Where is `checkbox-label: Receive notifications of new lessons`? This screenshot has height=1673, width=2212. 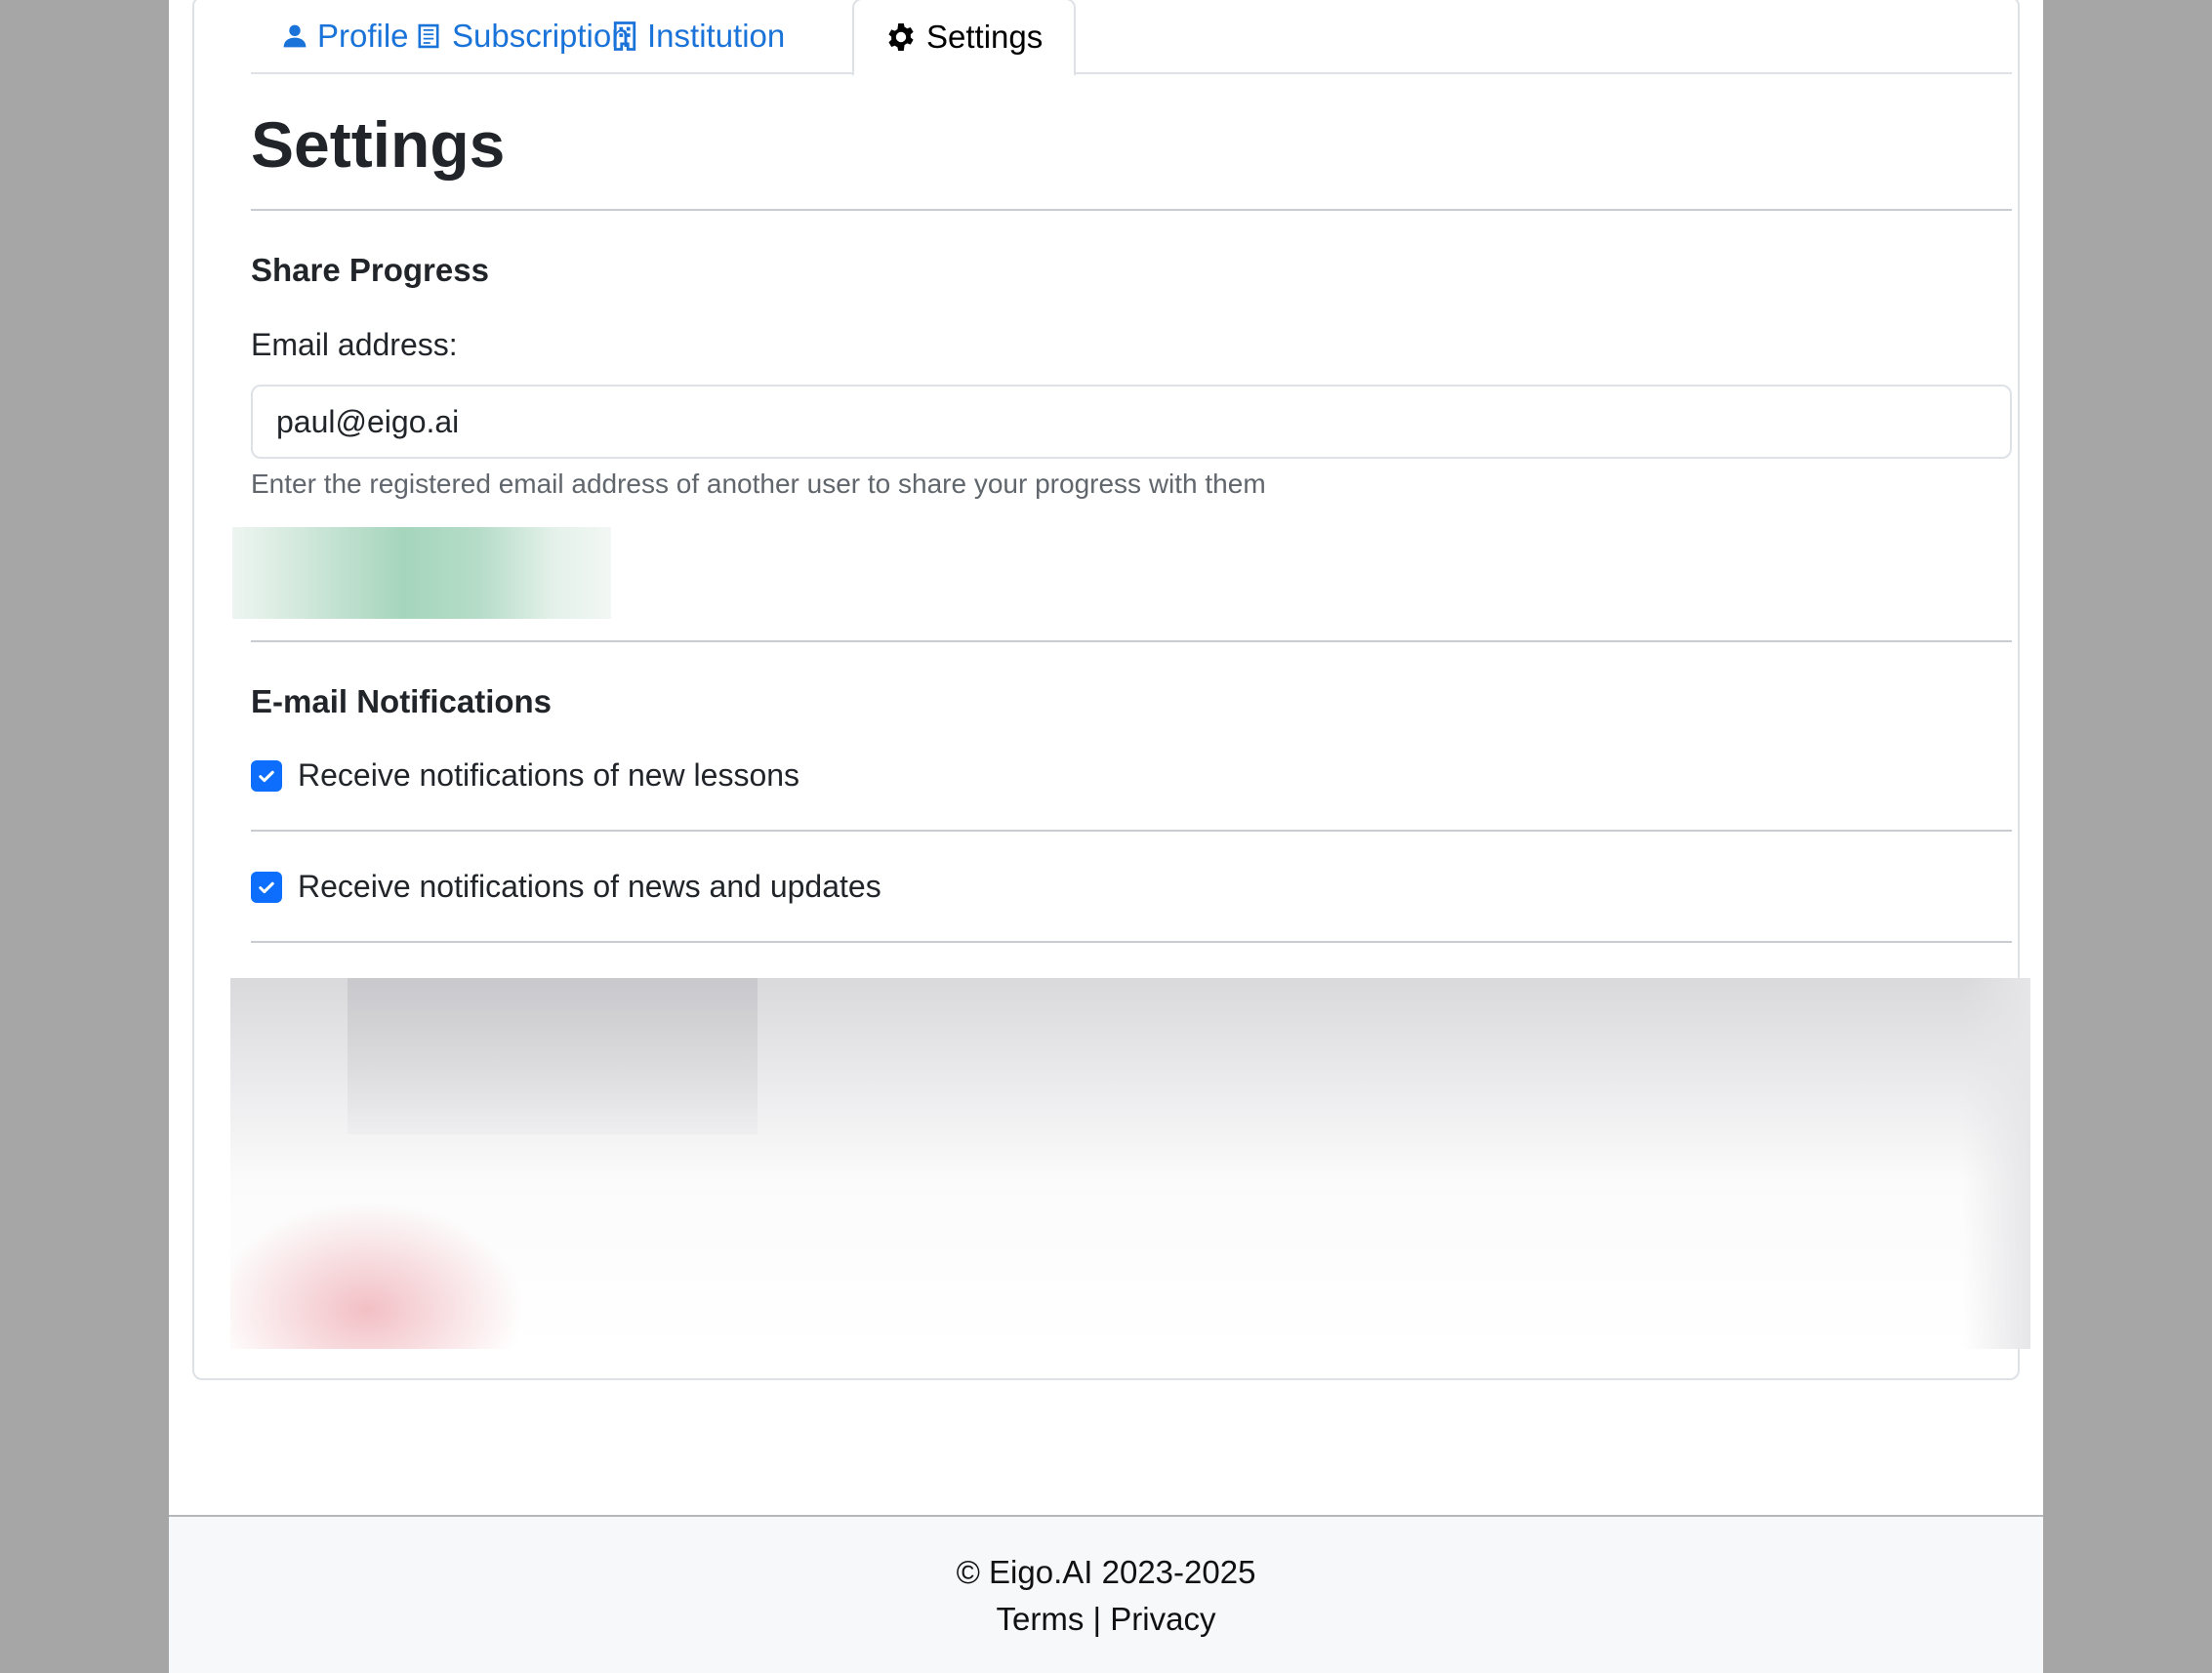
checkbox-label: Receive notifications of new lessons is located at coordinates (549, 775).